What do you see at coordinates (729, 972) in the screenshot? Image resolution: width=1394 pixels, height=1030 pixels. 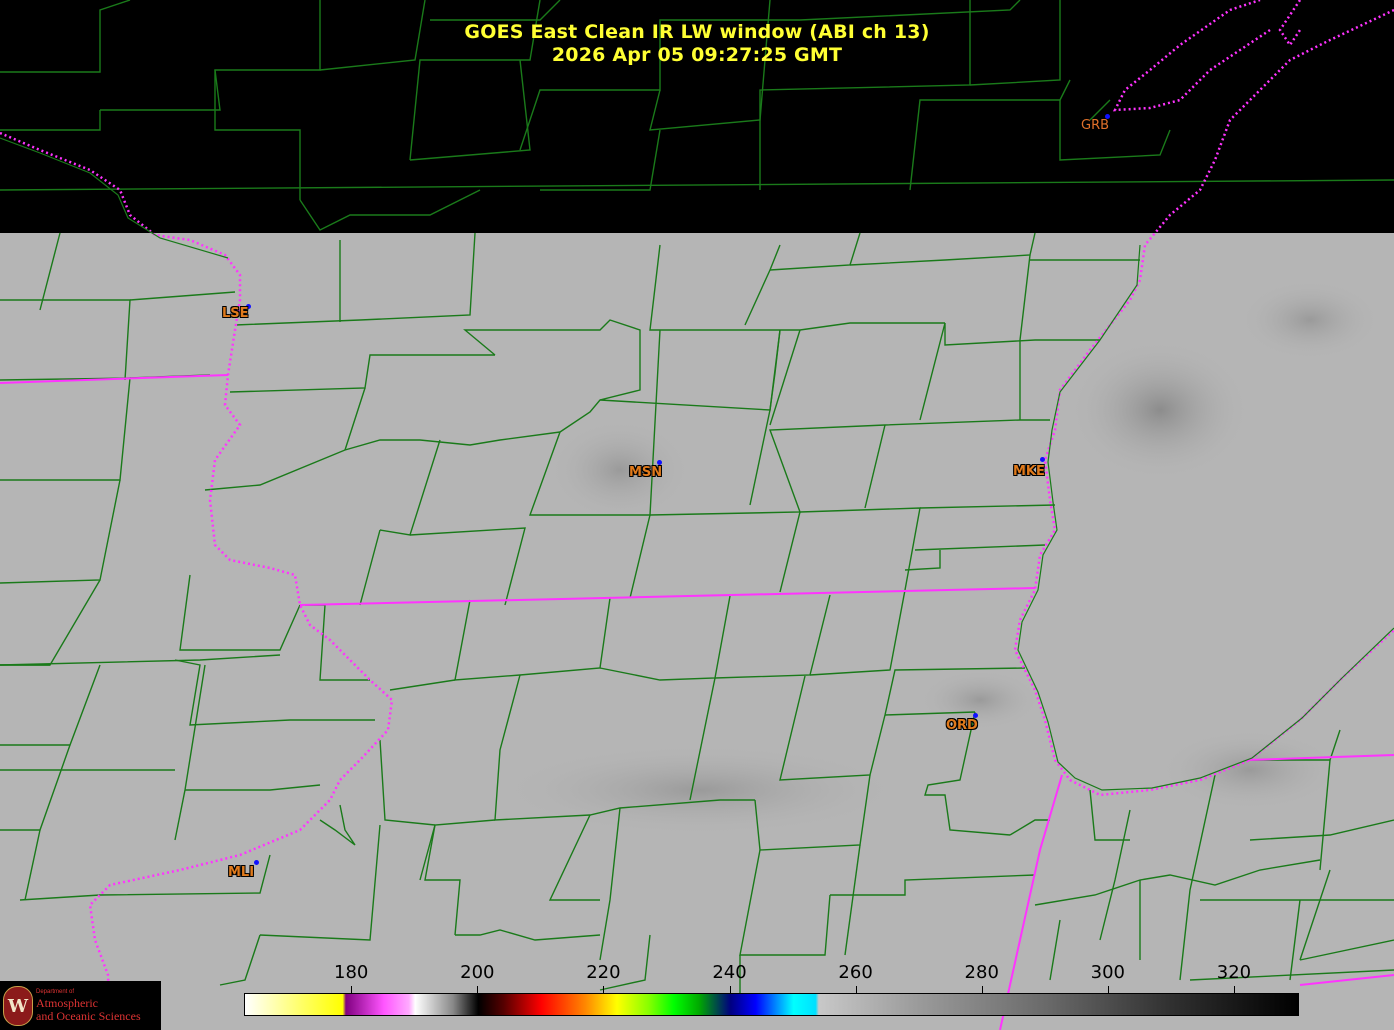 I see `colorbar-tick-label: 240` at bounding box center [729, 972].